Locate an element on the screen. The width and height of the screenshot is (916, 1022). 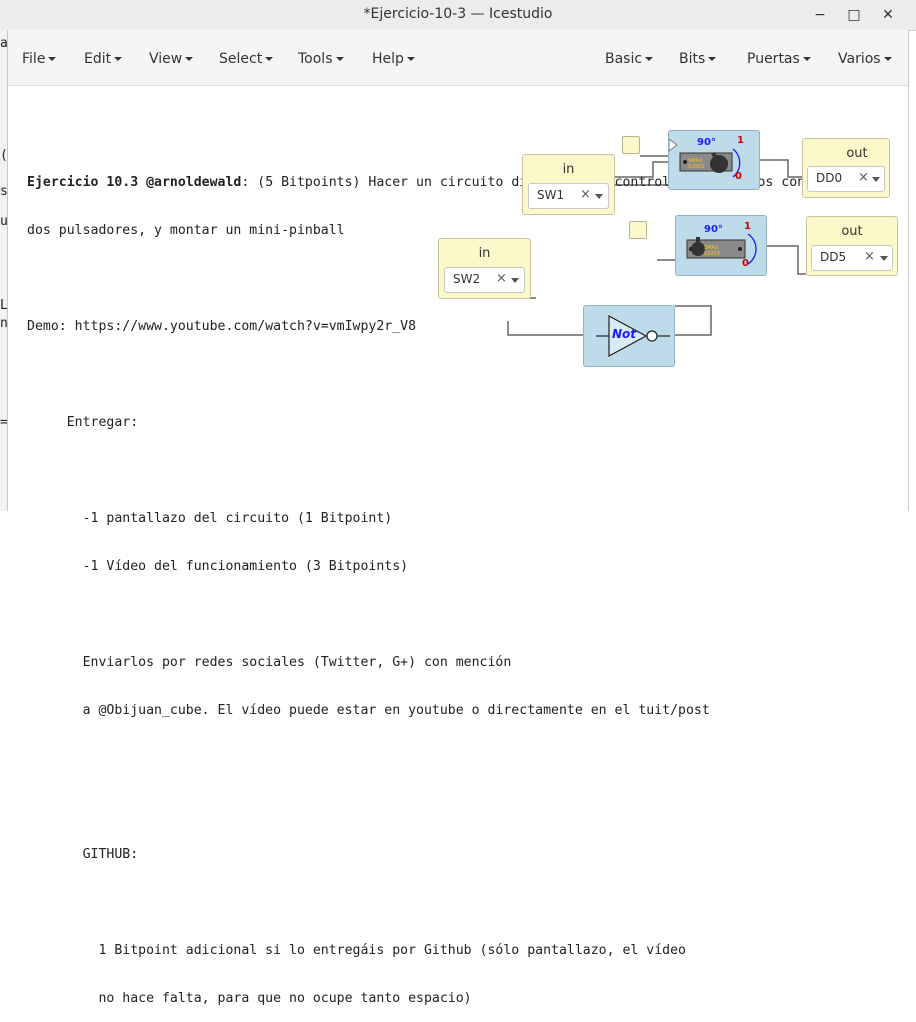
note-line: -1 pantallazo del circuito (1 Bitpoint) is located at coordinates (210, 518).